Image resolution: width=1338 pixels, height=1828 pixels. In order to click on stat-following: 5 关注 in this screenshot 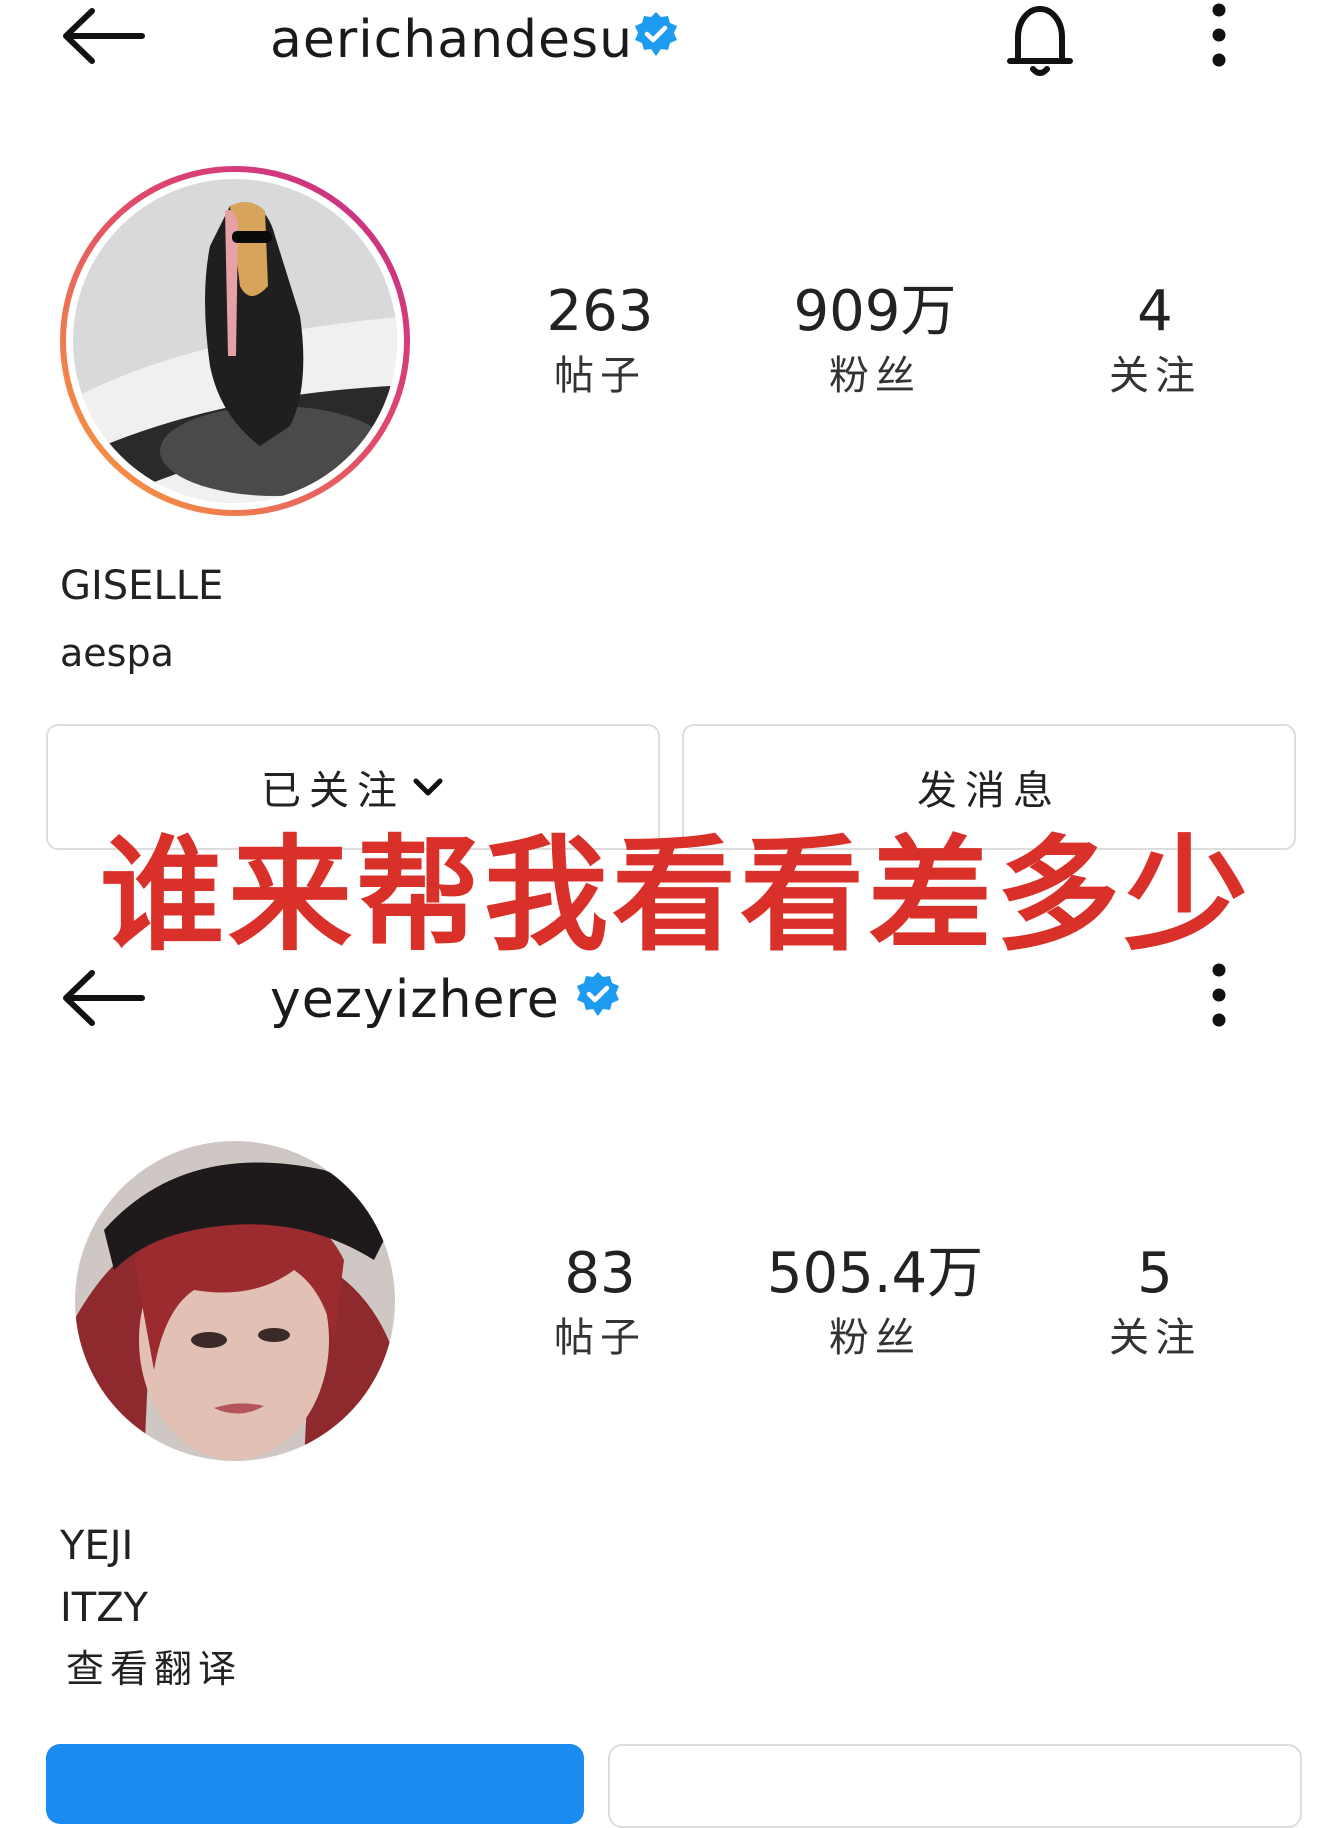, I will do `click(1155, 1301)`.